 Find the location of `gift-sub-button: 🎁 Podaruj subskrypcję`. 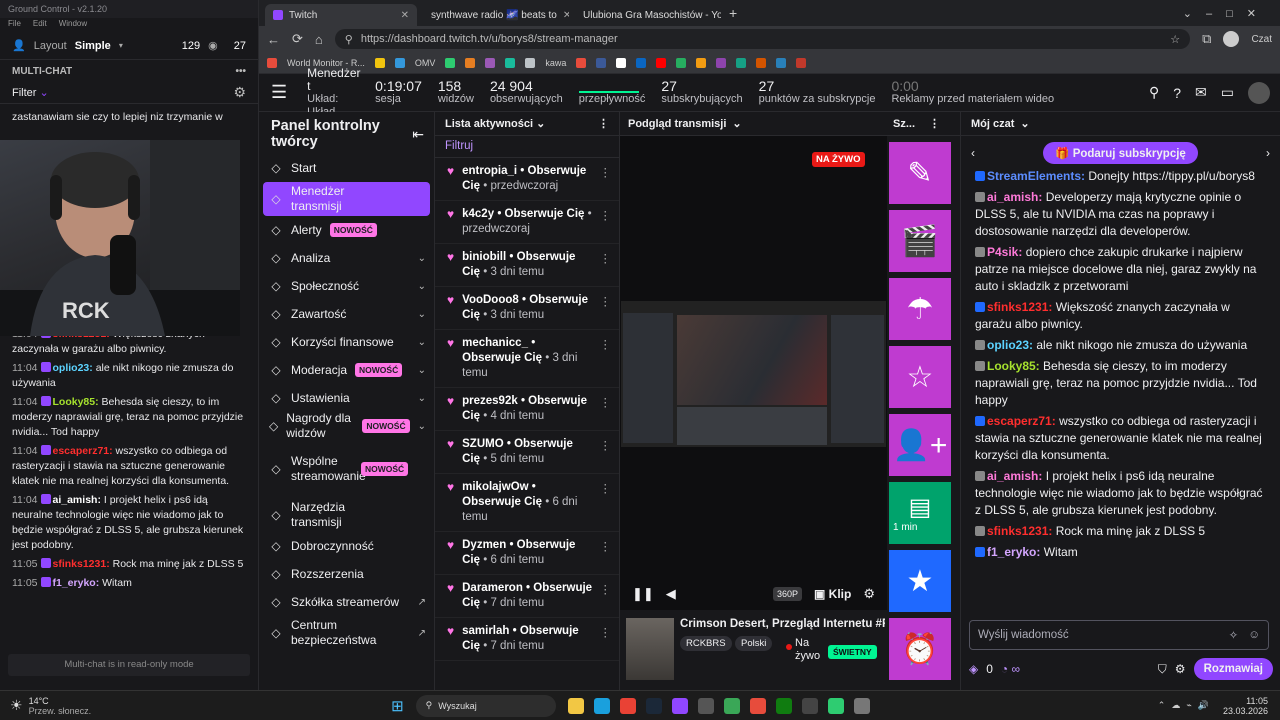

gift-sub-button: 🎁 Podaruj subskrypcję is located at coordinates (1120, 153).